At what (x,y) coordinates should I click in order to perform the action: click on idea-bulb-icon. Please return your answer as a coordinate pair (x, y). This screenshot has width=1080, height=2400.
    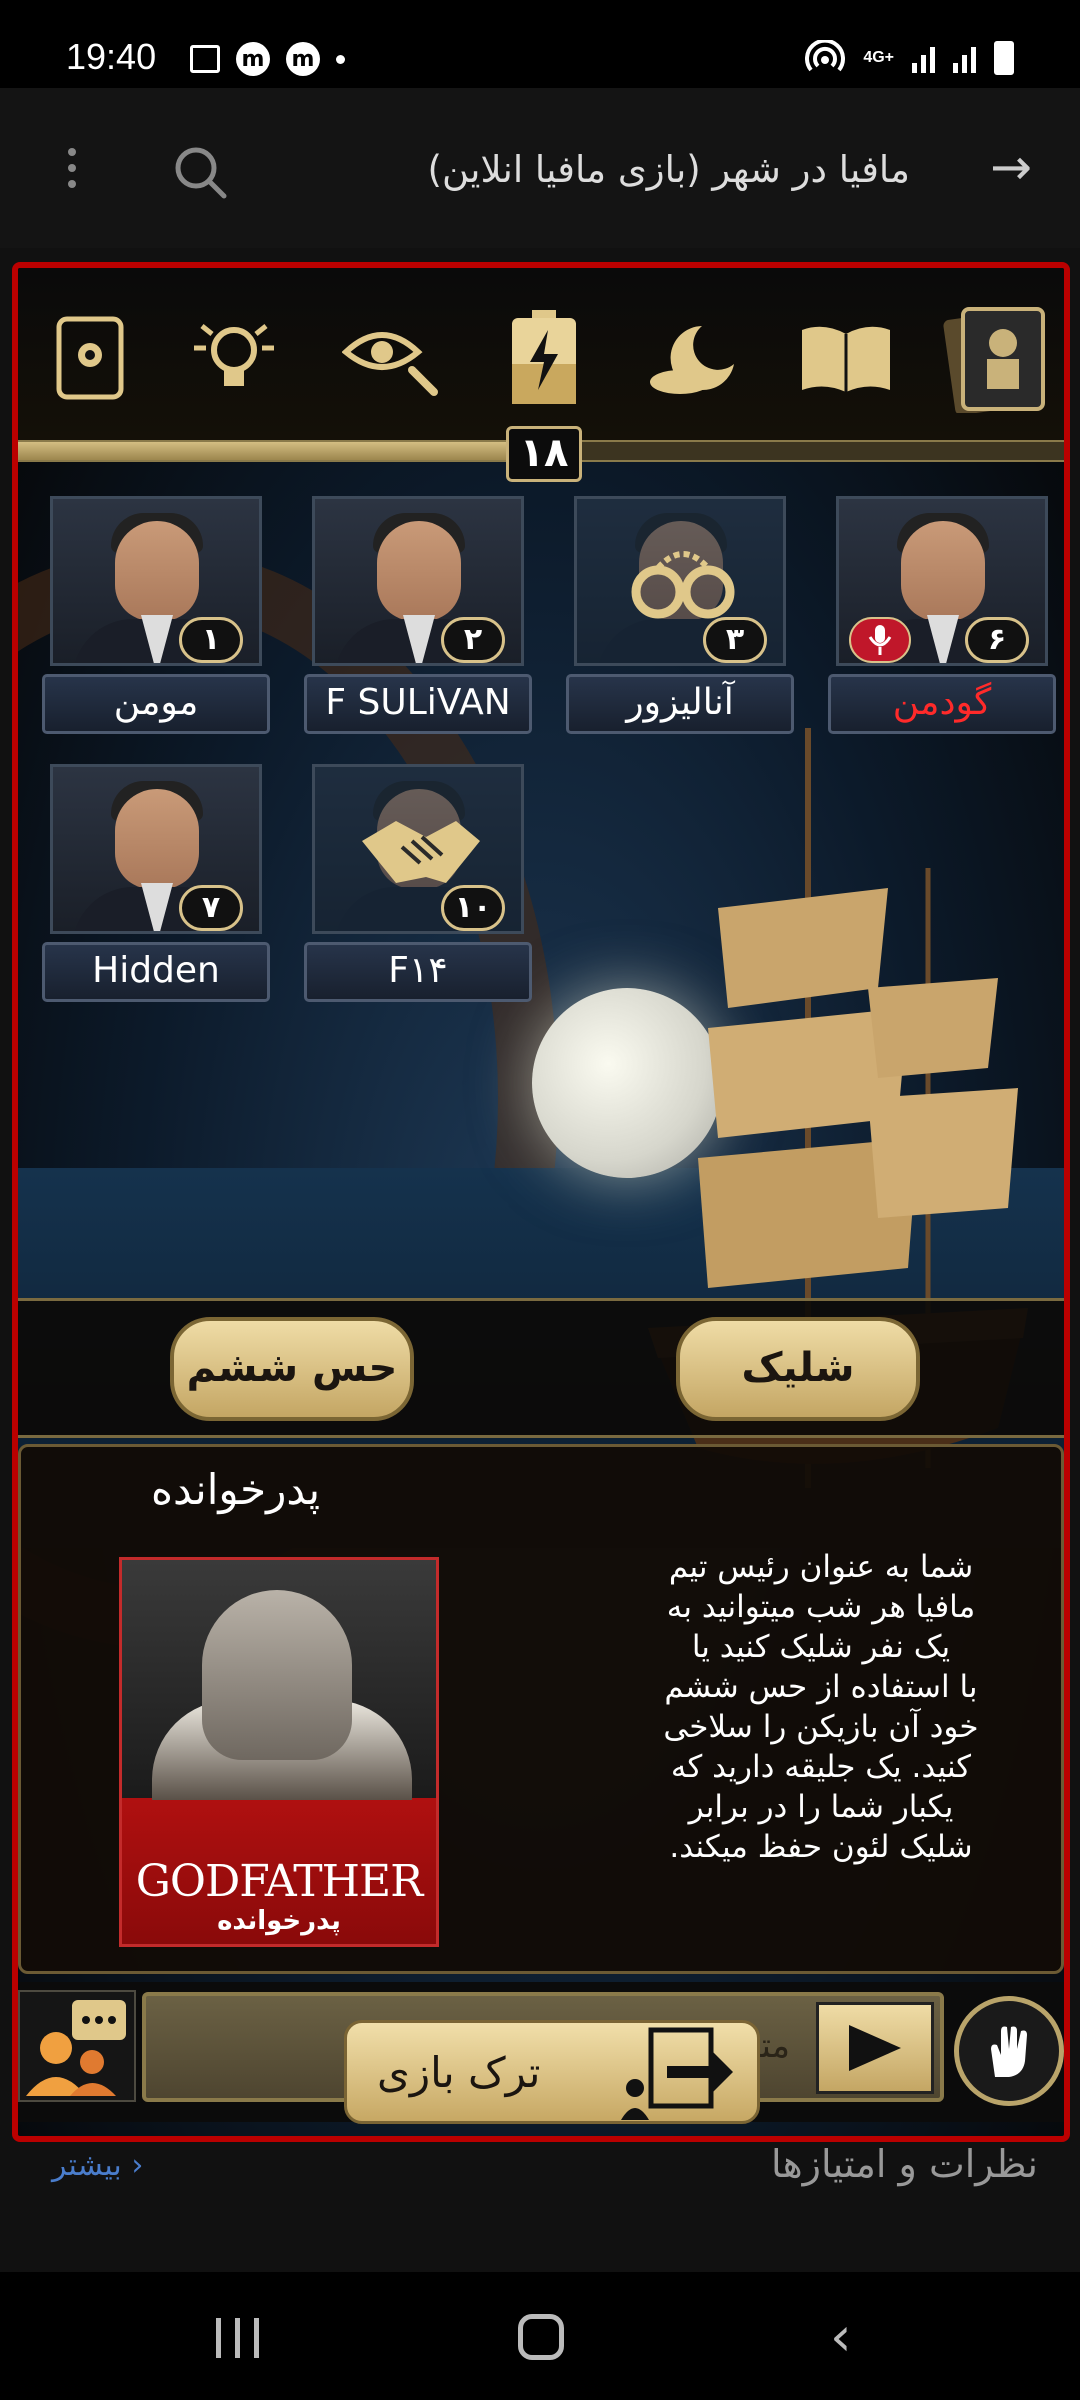
    Looking at the image, I should click on (234, 358).